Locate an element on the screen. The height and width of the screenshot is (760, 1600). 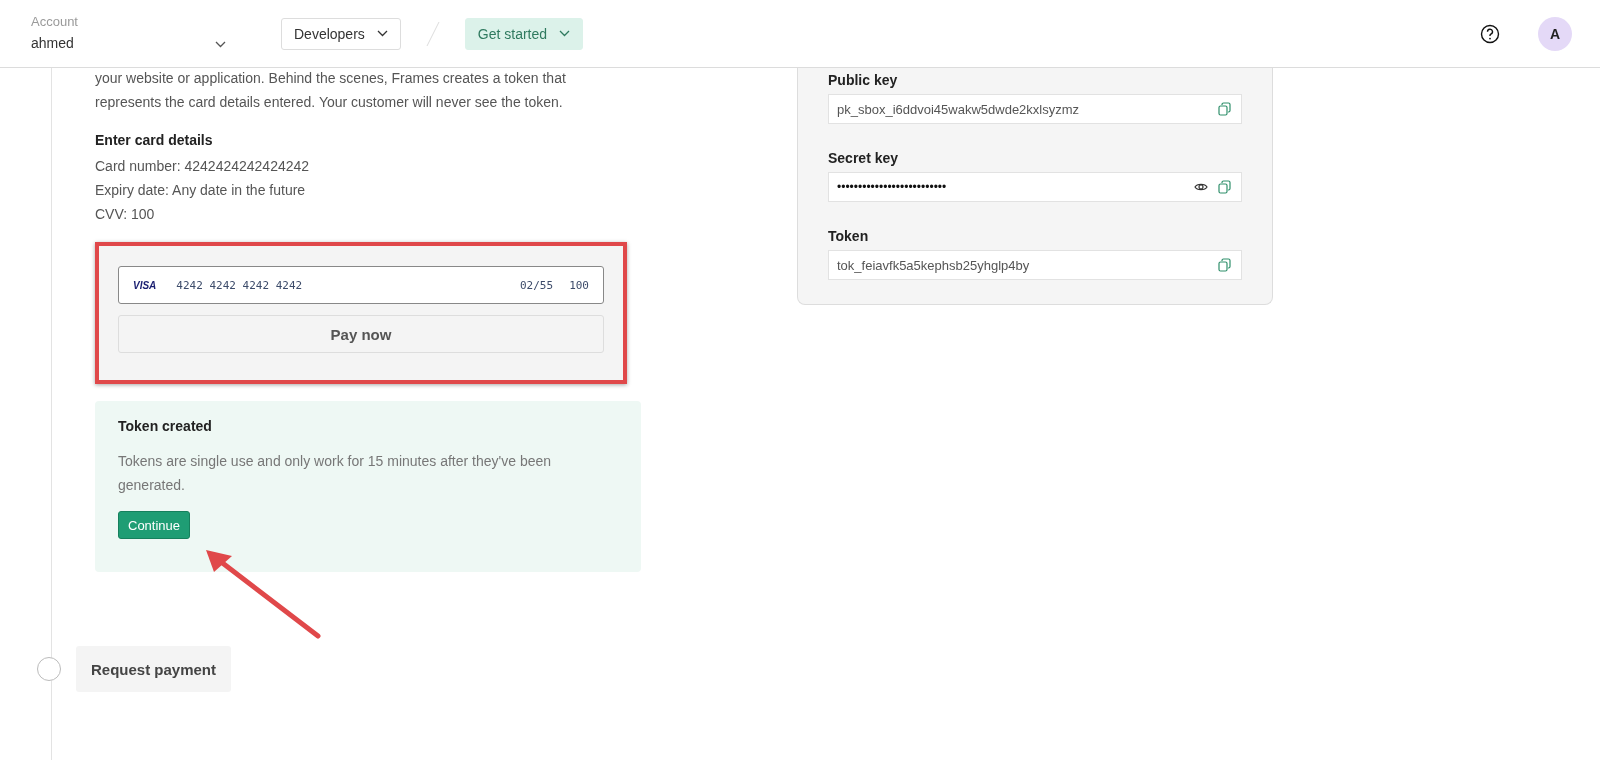
key-field: •••••••••••••••••••••••••• is located at coordinates (1035, 187).